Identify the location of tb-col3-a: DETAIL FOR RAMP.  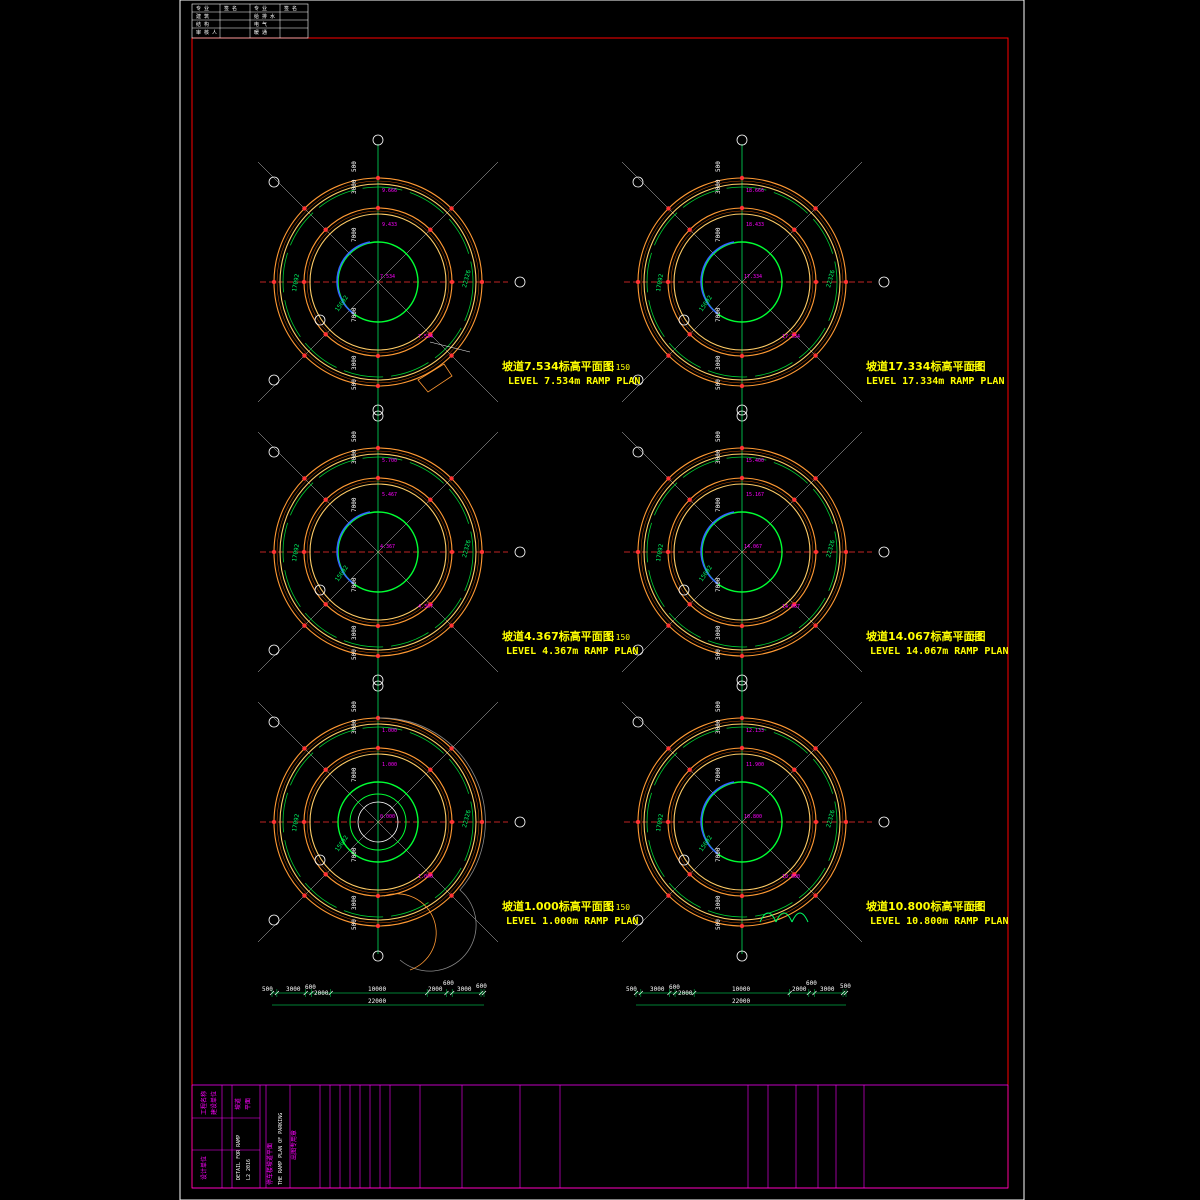
(239, 1157).